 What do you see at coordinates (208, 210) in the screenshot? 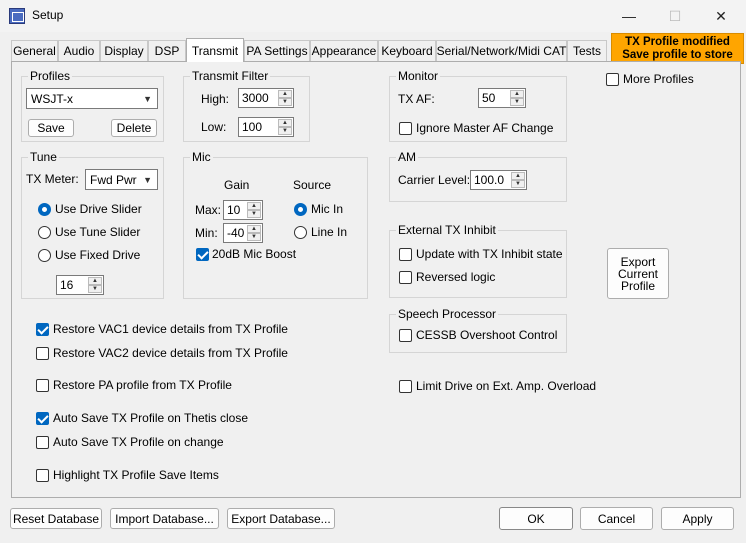
I see `mic-max-label: Max:` at bounding box center [208, 210].